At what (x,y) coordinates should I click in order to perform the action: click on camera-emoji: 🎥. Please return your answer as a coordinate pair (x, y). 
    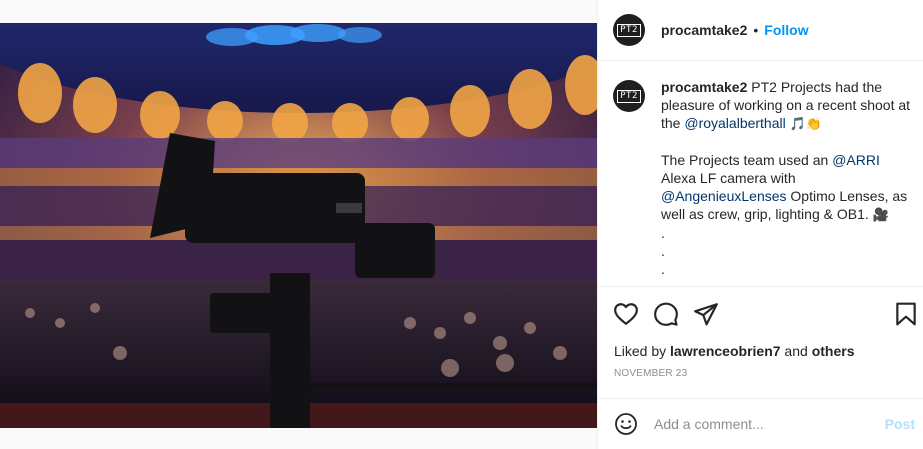
    Looking at the image, I should click on (880, 214).